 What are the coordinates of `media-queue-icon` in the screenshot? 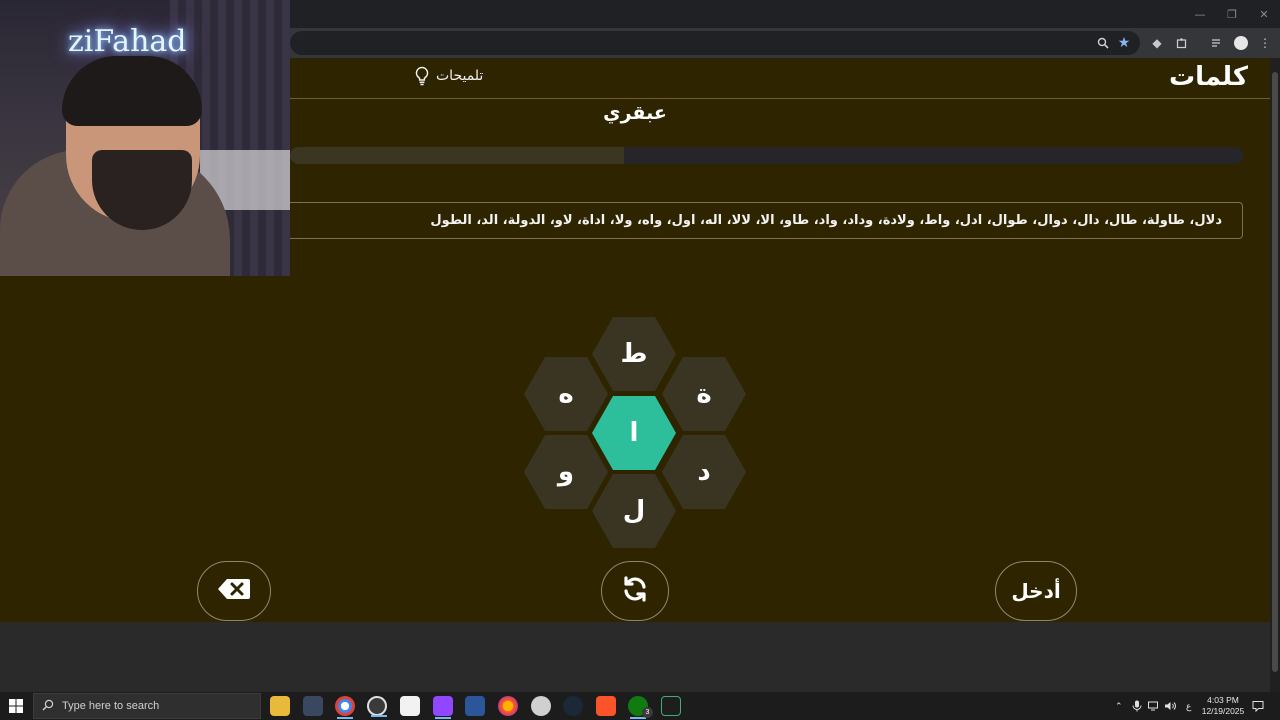 It's located at (1217, 43).